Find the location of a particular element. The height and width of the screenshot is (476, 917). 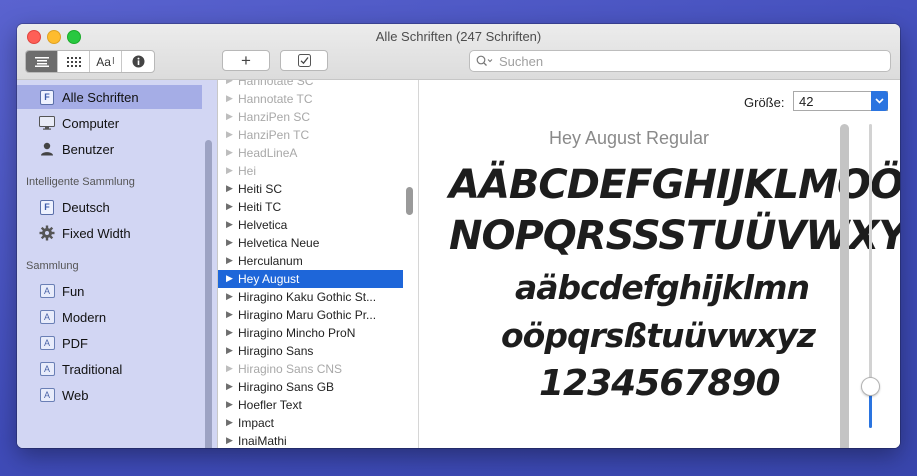

font-list-item: ▶ Hei is located at coordinates (310, 171).